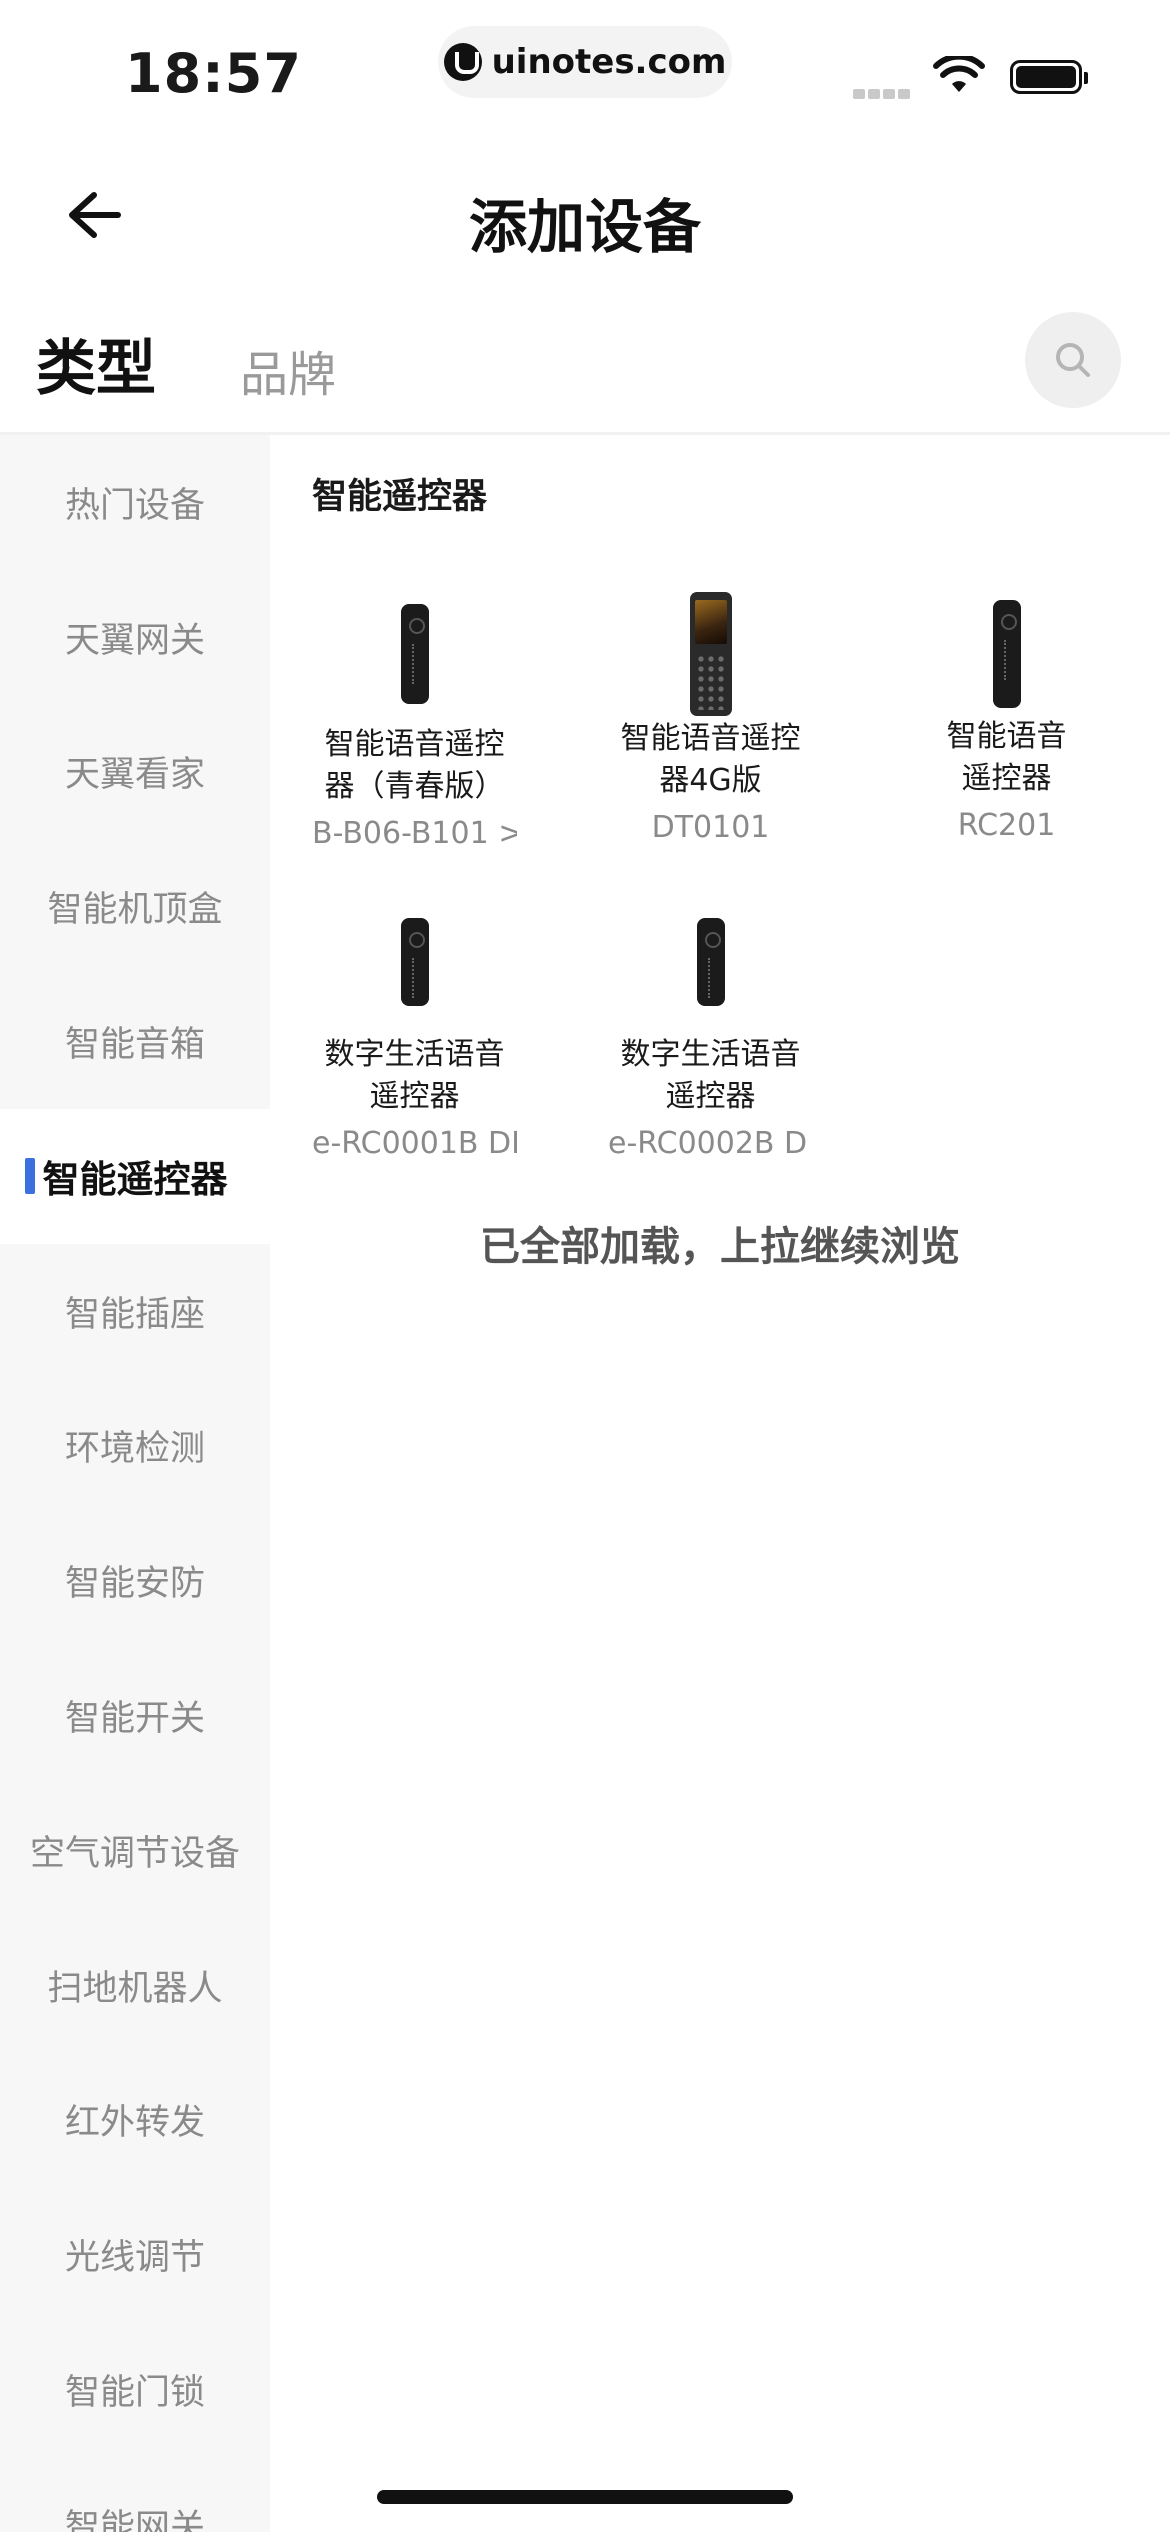 This screenshot has height=2532, width=1170. What do you see at coordinates (400, 497) in the screenshot?
I see `section-title: 智能遥控器` at bounding box center [400, 497].